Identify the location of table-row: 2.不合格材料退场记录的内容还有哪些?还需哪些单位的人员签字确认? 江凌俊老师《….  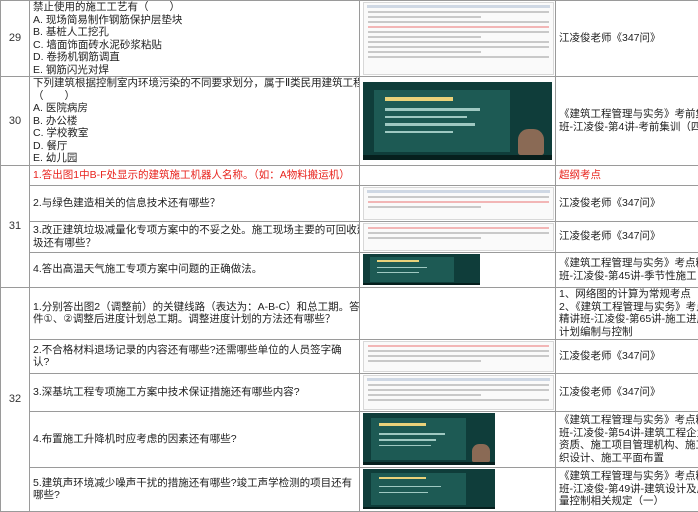
(349, 356).